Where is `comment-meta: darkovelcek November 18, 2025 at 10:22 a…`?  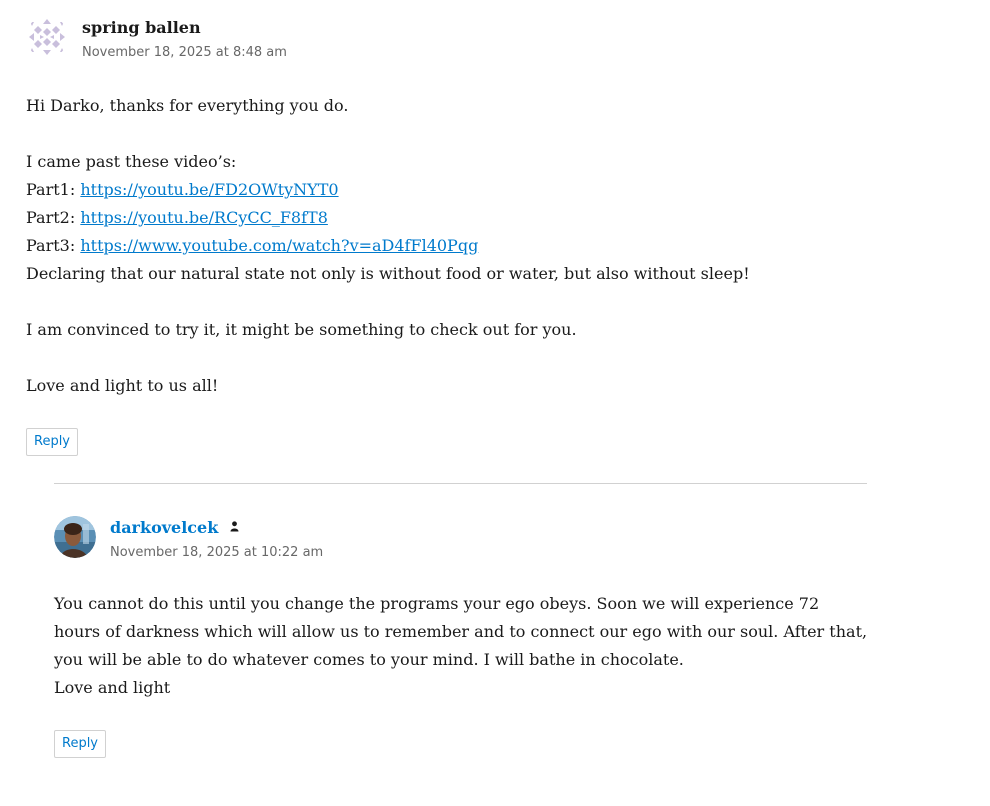 comment-meta: darkovelcek November 18, 2025 at 10:22 a… is located at coordinates (461, 538).